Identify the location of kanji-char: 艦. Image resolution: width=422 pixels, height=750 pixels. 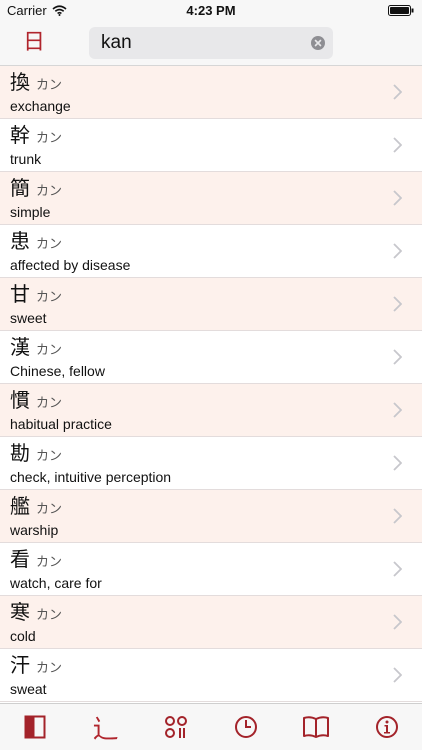
(20, 506).